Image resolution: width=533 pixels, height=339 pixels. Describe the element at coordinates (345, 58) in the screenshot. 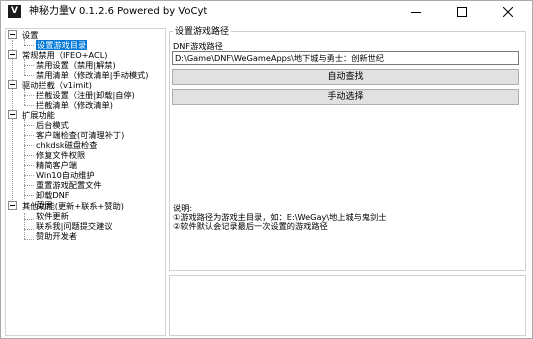

I see `game-path-field: D:\Game\DNF\WeGameApps\地下城与勇士：创新世纪` at that location.